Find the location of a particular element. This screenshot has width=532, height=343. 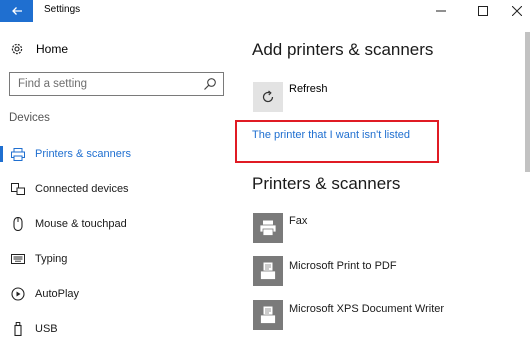

add-printers-heading: Add printers & scanners is located at coordinates (343, 49).